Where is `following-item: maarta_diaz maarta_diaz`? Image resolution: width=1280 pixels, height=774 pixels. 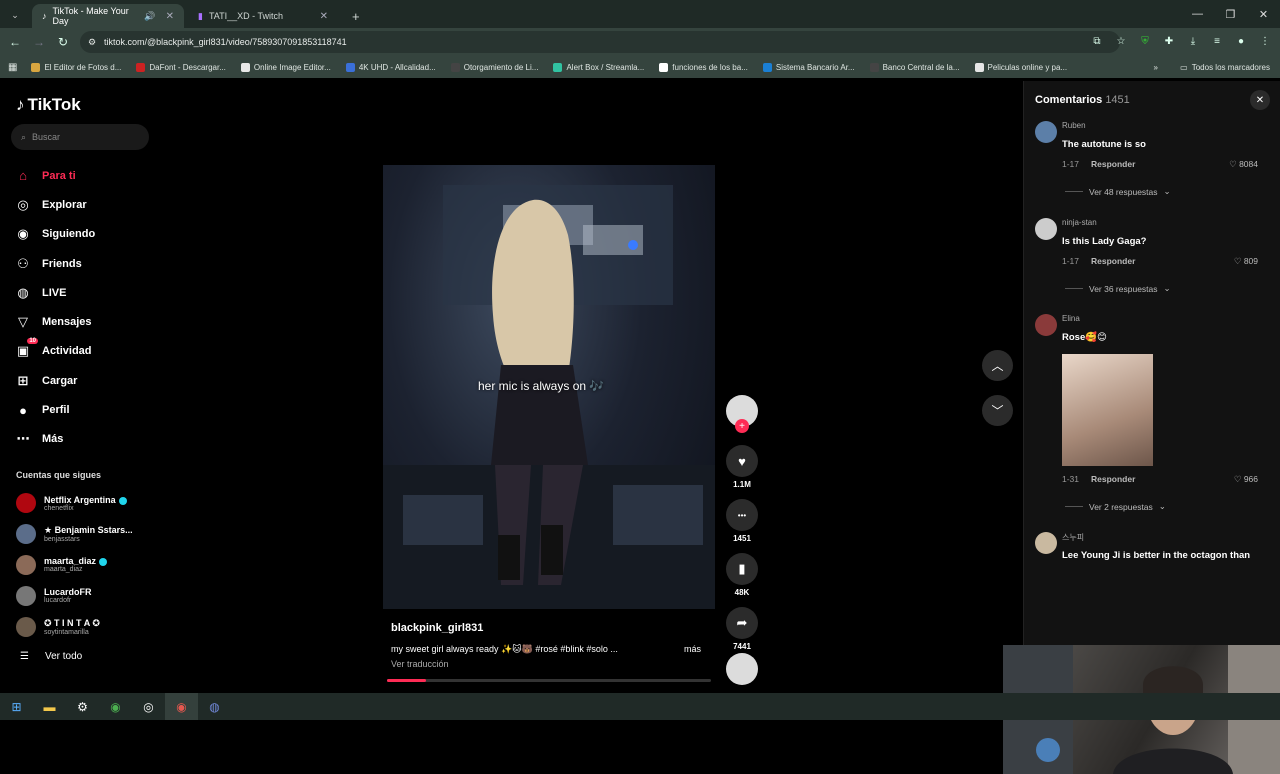
following-item: maarta_diaz maarta_diaz is located at coordinates (74, 565).